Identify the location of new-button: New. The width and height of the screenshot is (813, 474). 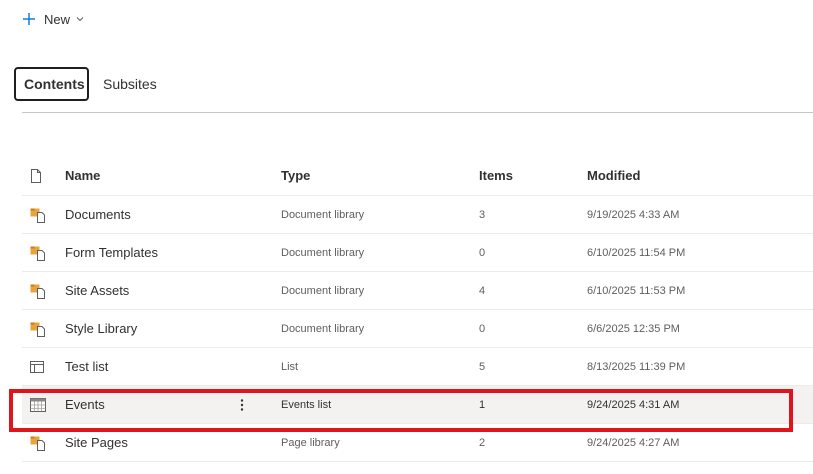
(51, 19).